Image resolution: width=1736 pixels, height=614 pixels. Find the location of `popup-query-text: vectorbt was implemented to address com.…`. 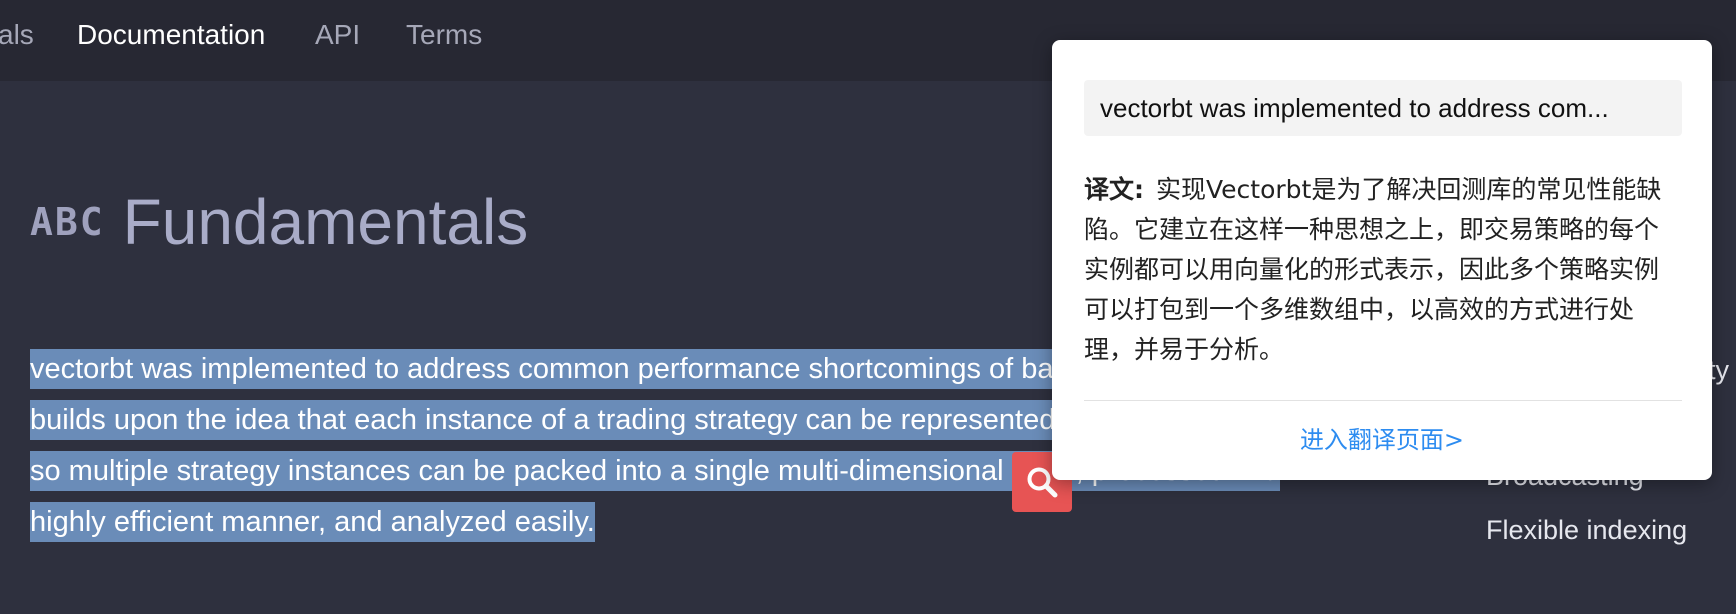

popup-query-text: vectorbt was implemented to address com.… is located at coordinates (1383, 108).